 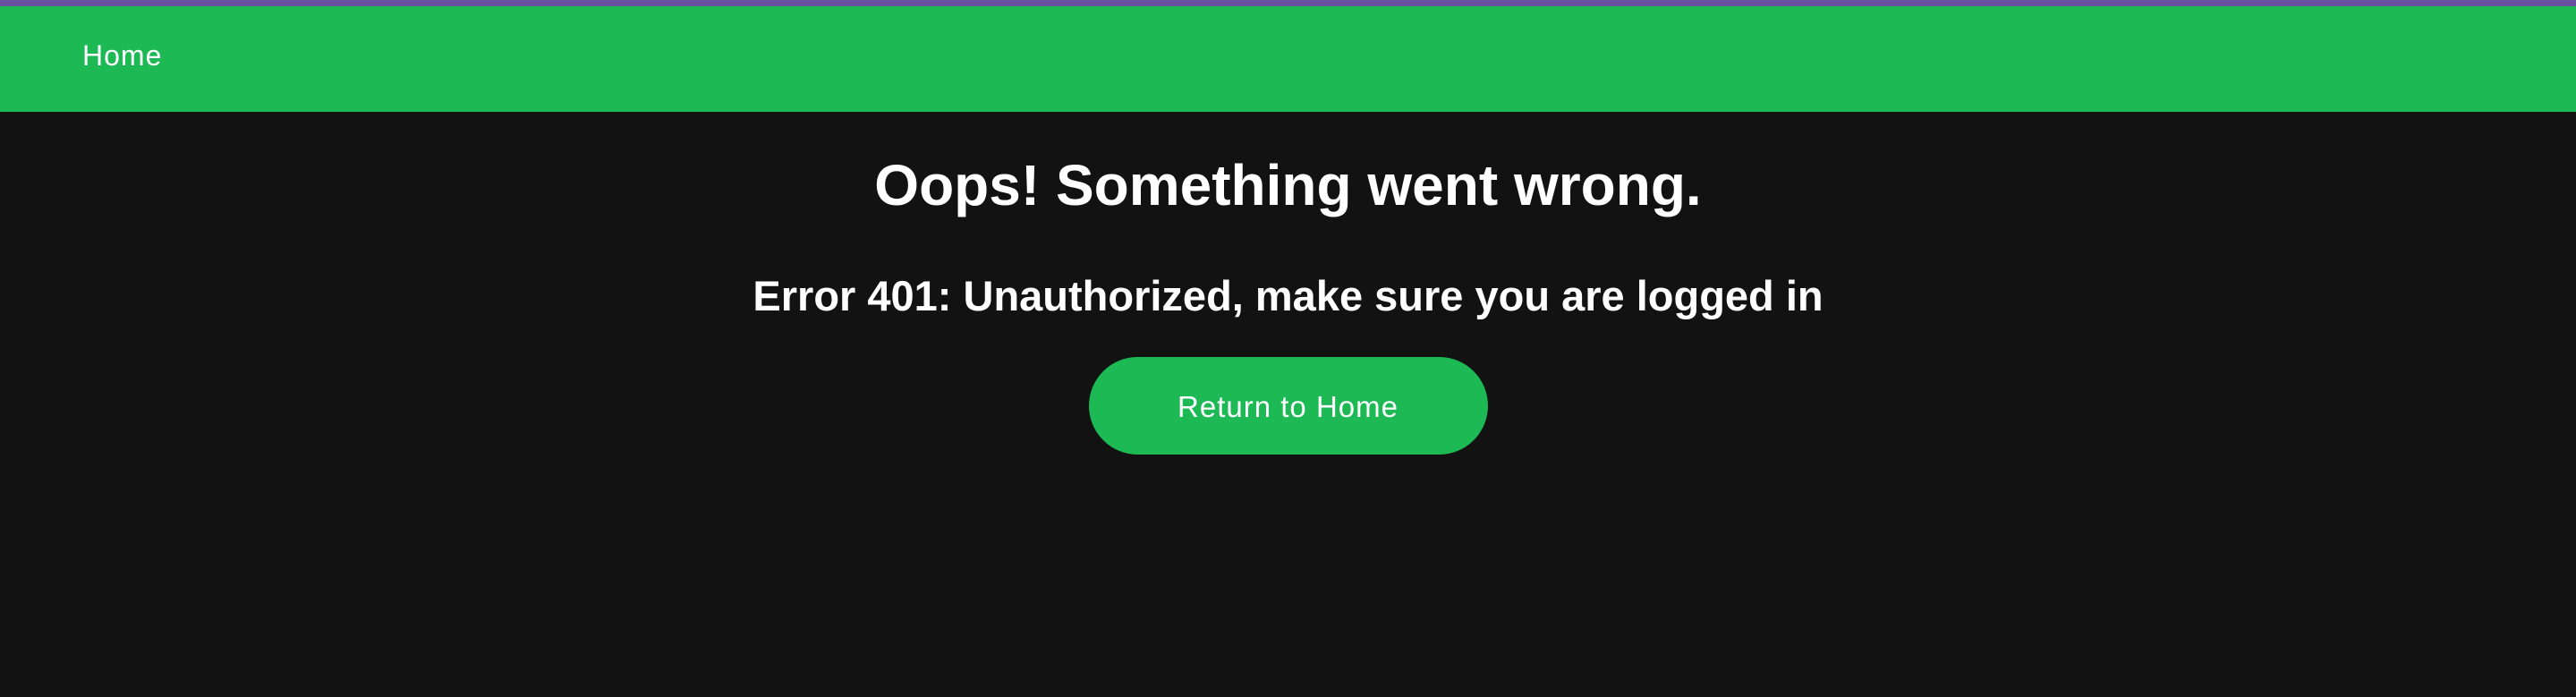 What do you see at coordinates (1288, 406) in the screenshot?
I see `return-home-button: Return to Home` at bounding box center [1288, 406].